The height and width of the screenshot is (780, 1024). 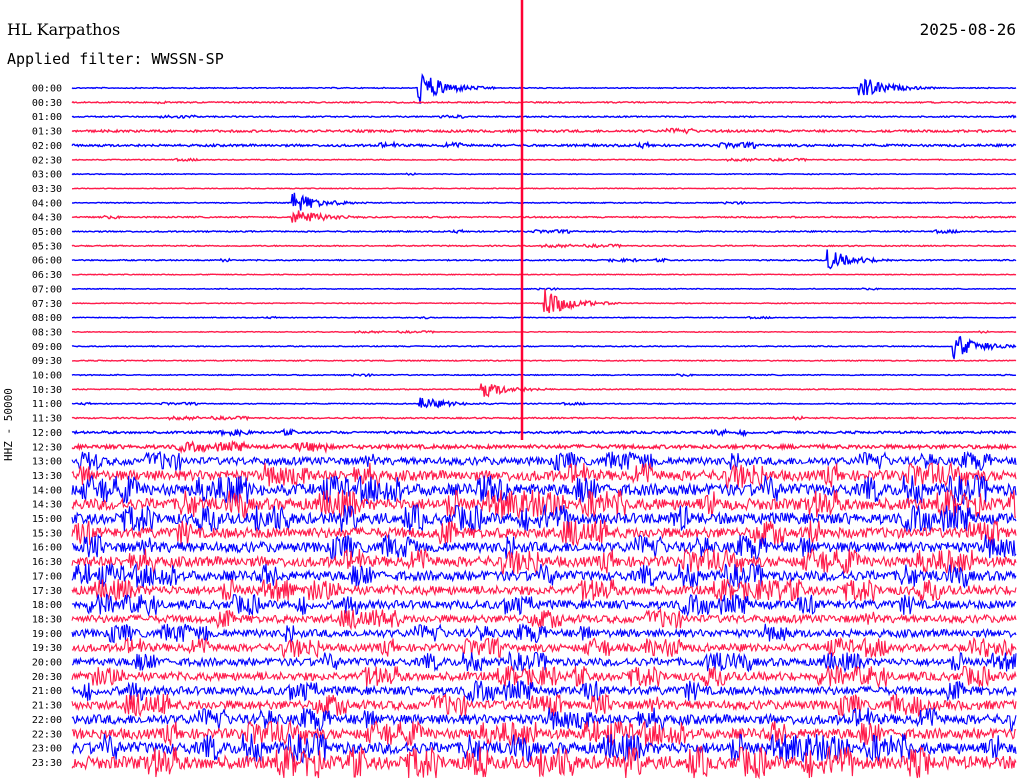 I want to click on channel-scale-label: HHZ - 50000, so click(x=8, y=425).